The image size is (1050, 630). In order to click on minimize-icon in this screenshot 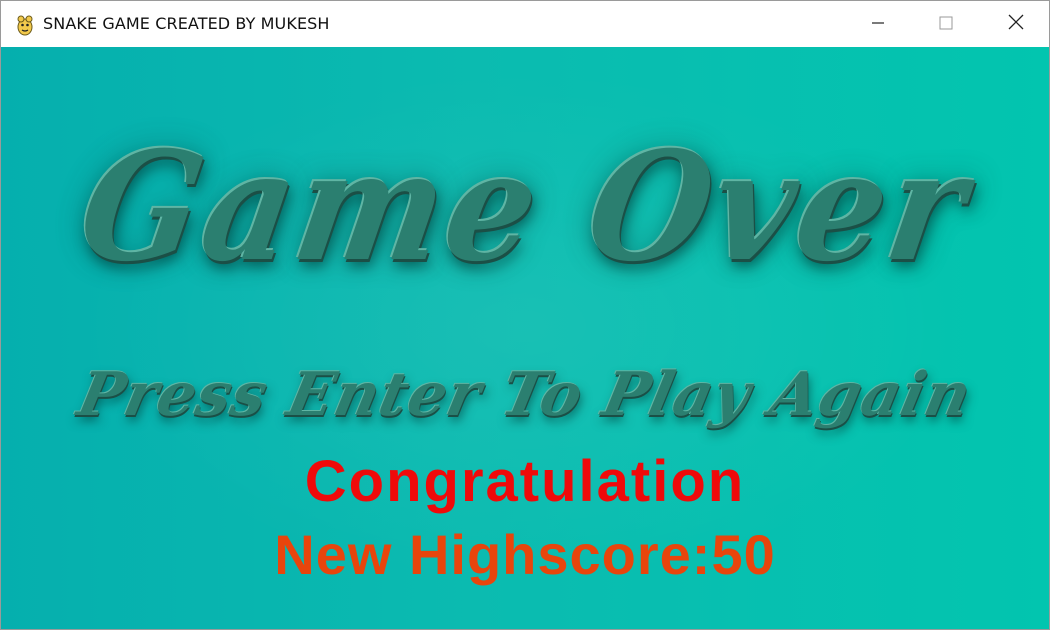, I will do `click(878, 24)`.